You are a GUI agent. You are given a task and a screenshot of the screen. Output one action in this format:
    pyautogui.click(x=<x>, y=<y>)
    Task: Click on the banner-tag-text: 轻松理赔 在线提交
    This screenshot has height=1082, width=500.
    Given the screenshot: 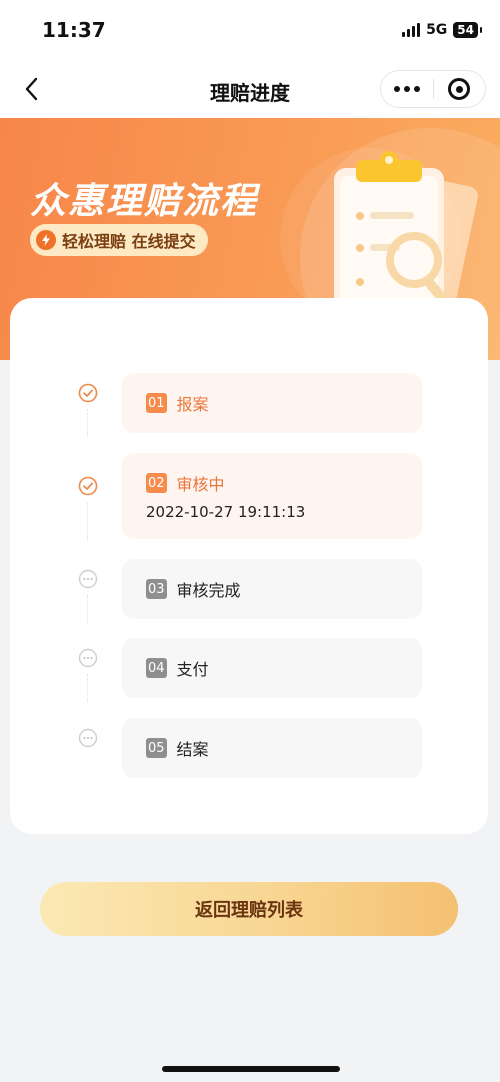 What is the action you would take?
    pyautogui.click(x=129, y=241)
    